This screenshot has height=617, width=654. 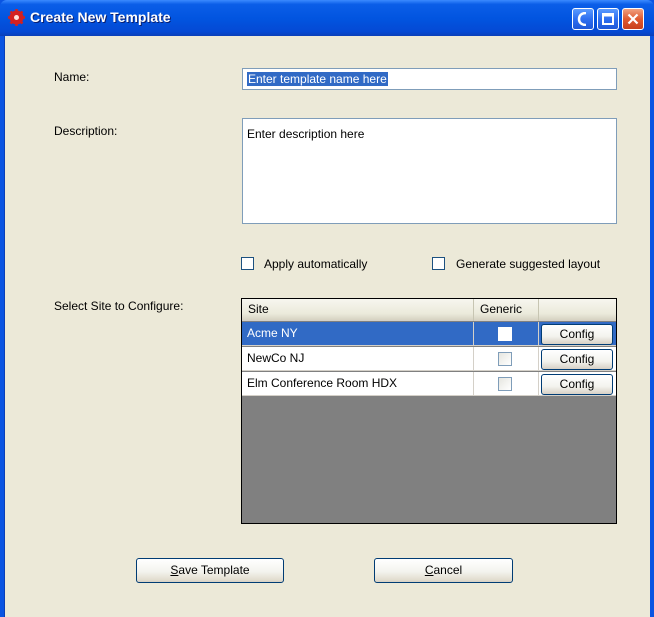 I want to click on column-header-action, so click(x=577, y=310).